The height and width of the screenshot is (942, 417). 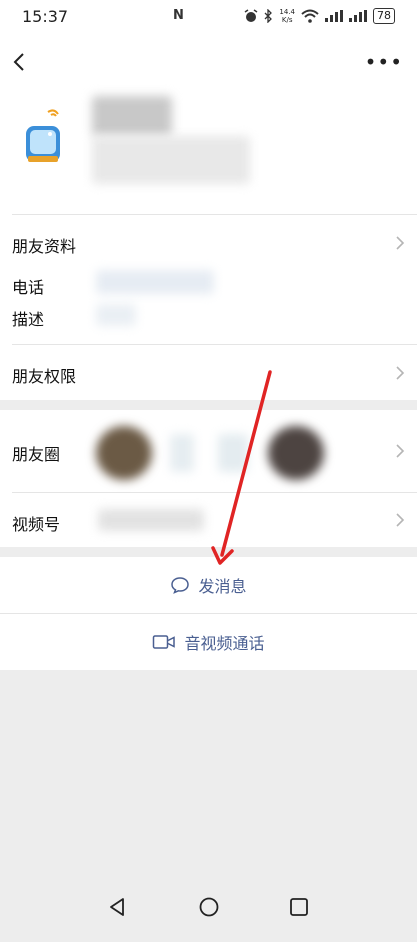 What do you see at coordinates (287, 12) in the screenshot?
I see `network-speed-value: 14.4` at bounding box center [287, 12].